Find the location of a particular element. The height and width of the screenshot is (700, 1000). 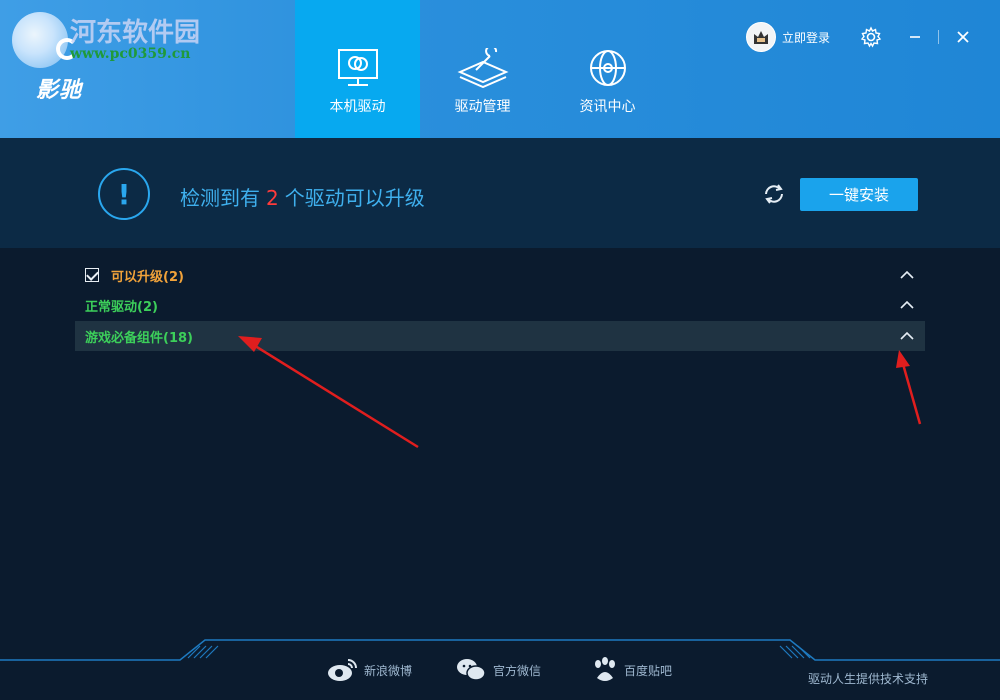

refresh-icon is located at coordinates (774, 194).